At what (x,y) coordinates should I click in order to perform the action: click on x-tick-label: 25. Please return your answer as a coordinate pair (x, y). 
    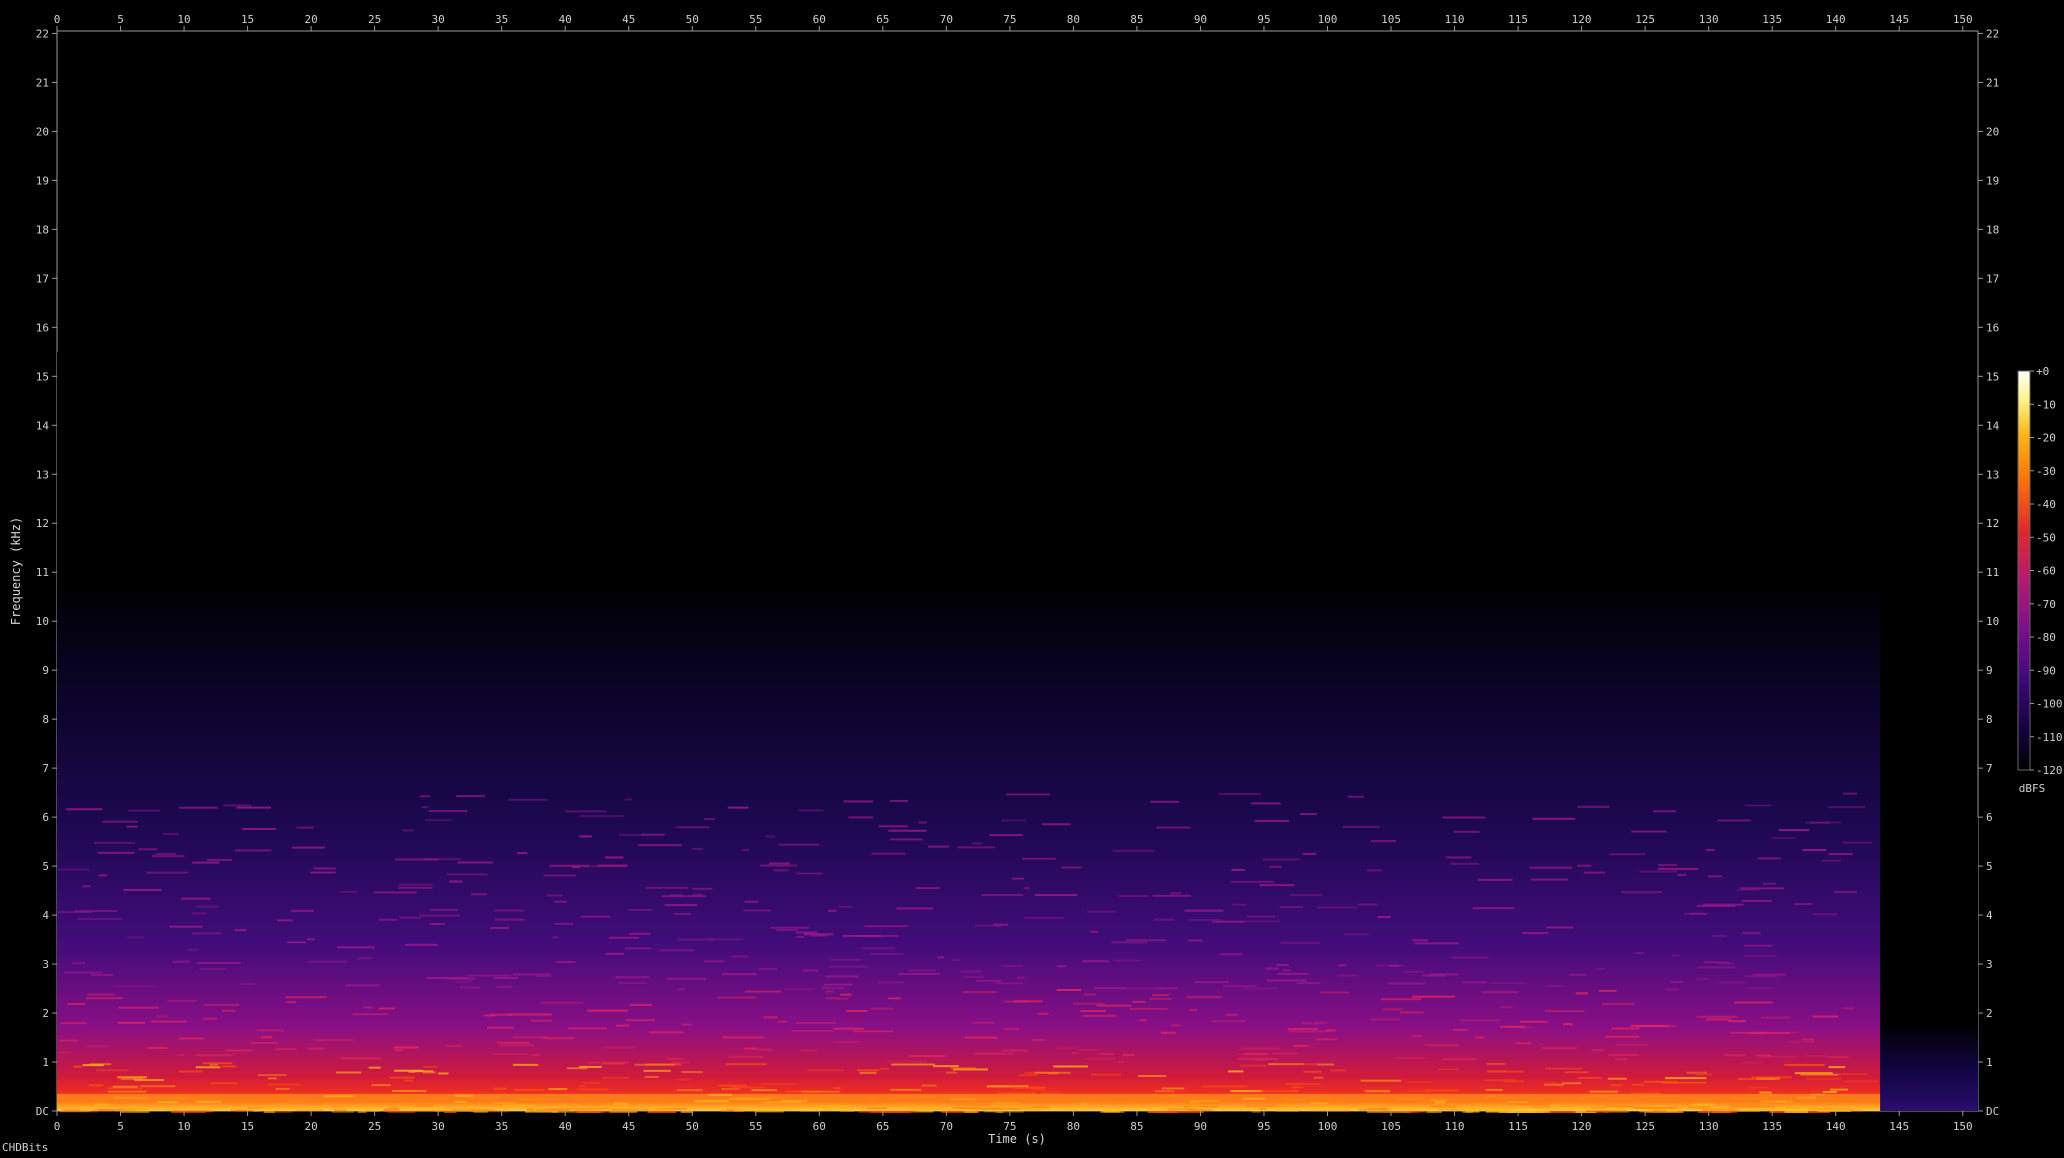
    Looking at the image, I should click on (374, 1126).